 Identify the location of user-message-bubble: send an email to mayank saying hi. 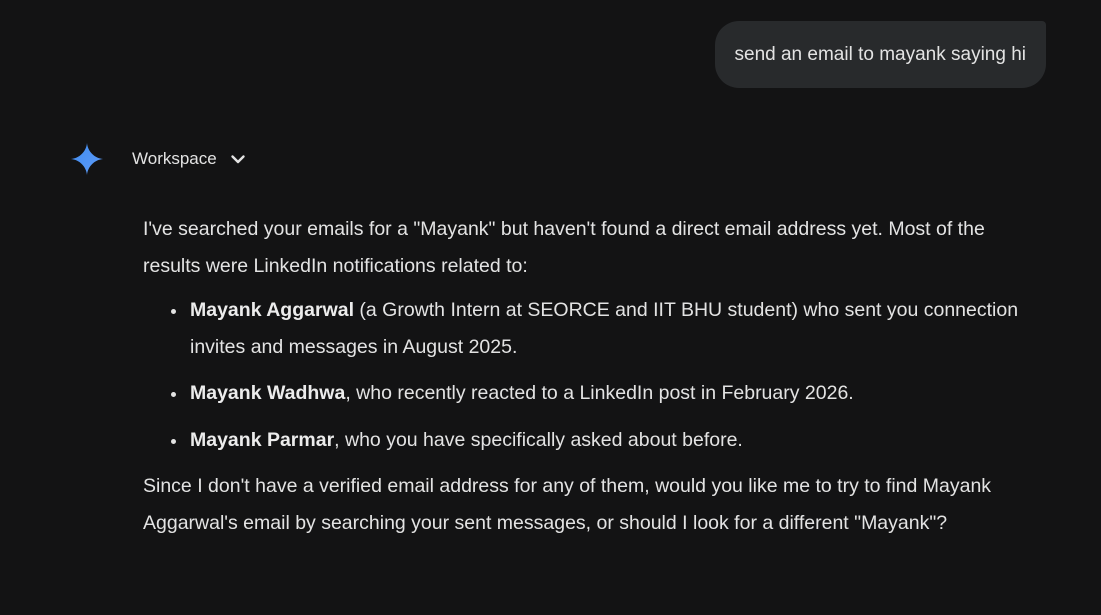
(880, 54).